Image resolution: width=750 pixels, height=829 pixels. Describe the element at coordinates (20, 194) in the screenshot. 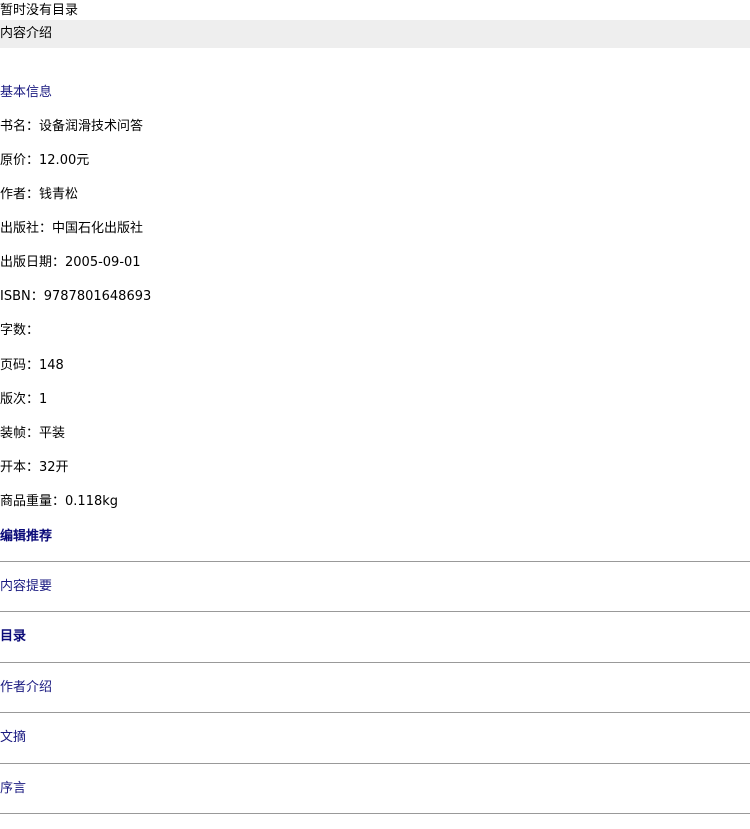

I see `info-label: 作者：` at that location.